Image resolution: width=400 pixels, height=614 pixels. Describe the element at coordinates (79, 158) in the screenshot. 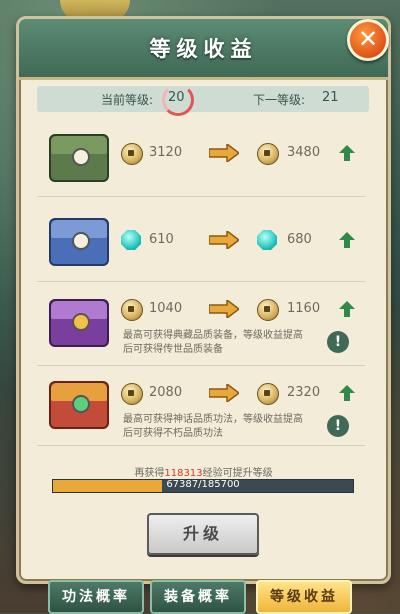

I see `green-chest-icon` at that location.